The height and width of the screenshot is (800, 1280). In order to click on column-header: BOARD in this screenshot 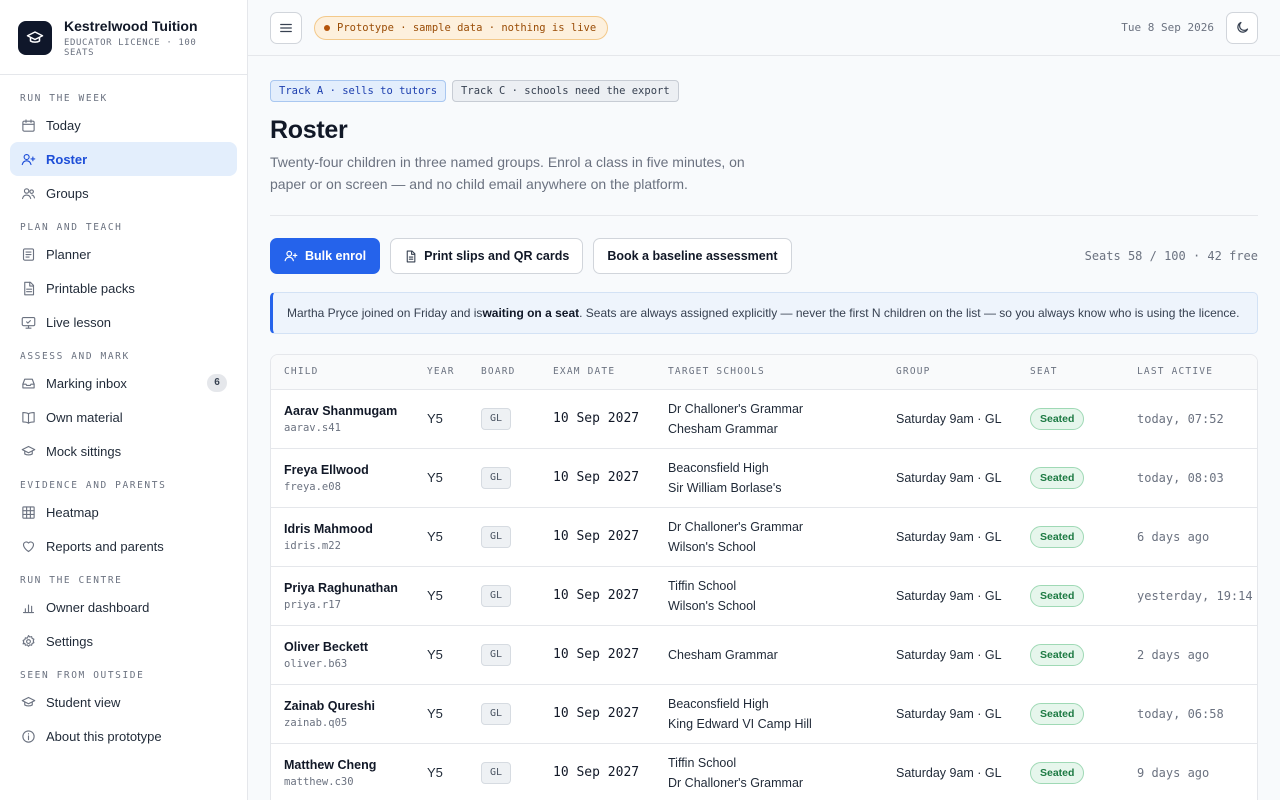, I will do `click(504, 372)`.